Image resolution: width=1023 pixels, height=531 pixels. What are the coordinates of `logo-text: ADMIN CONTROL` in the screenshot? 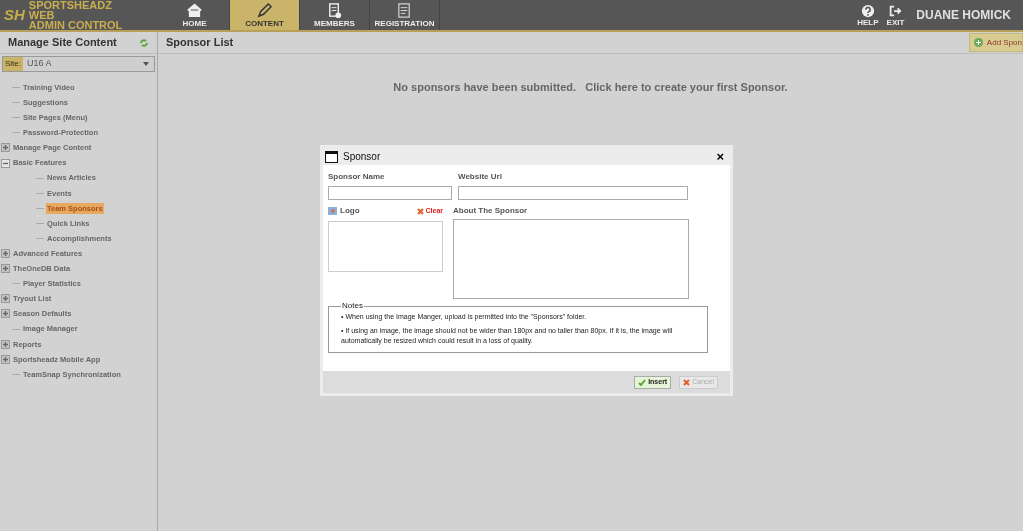 It's located at (75, 25).